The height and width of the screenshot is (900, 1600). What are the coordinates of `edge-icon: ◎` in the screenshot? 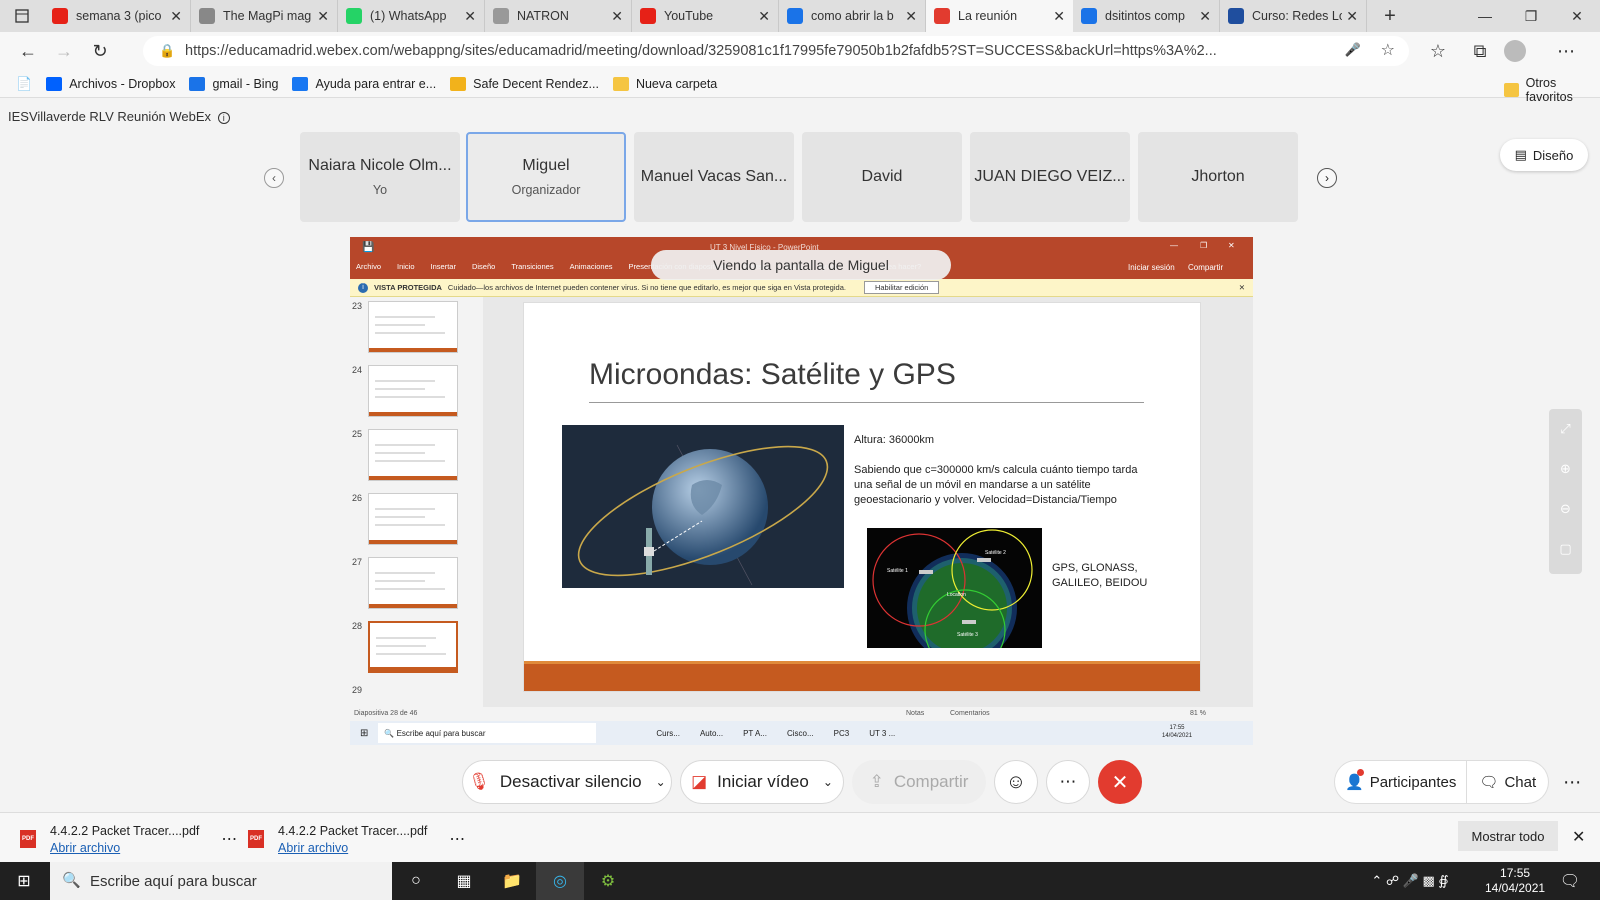 It's located at (560, 881).